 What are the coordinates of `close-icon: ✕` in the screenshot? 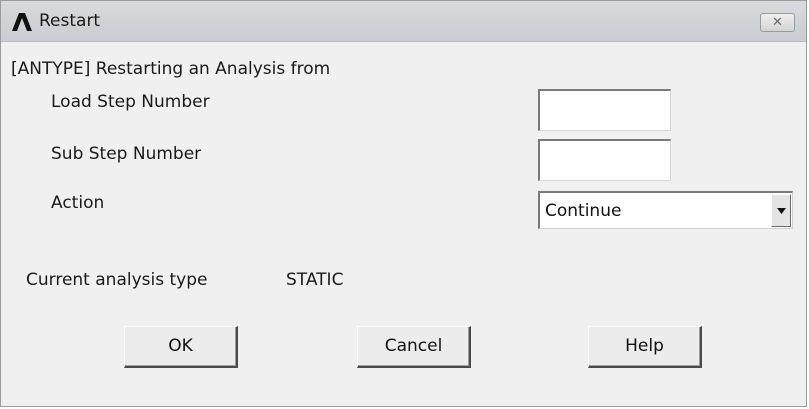 It's located at (777, 22).